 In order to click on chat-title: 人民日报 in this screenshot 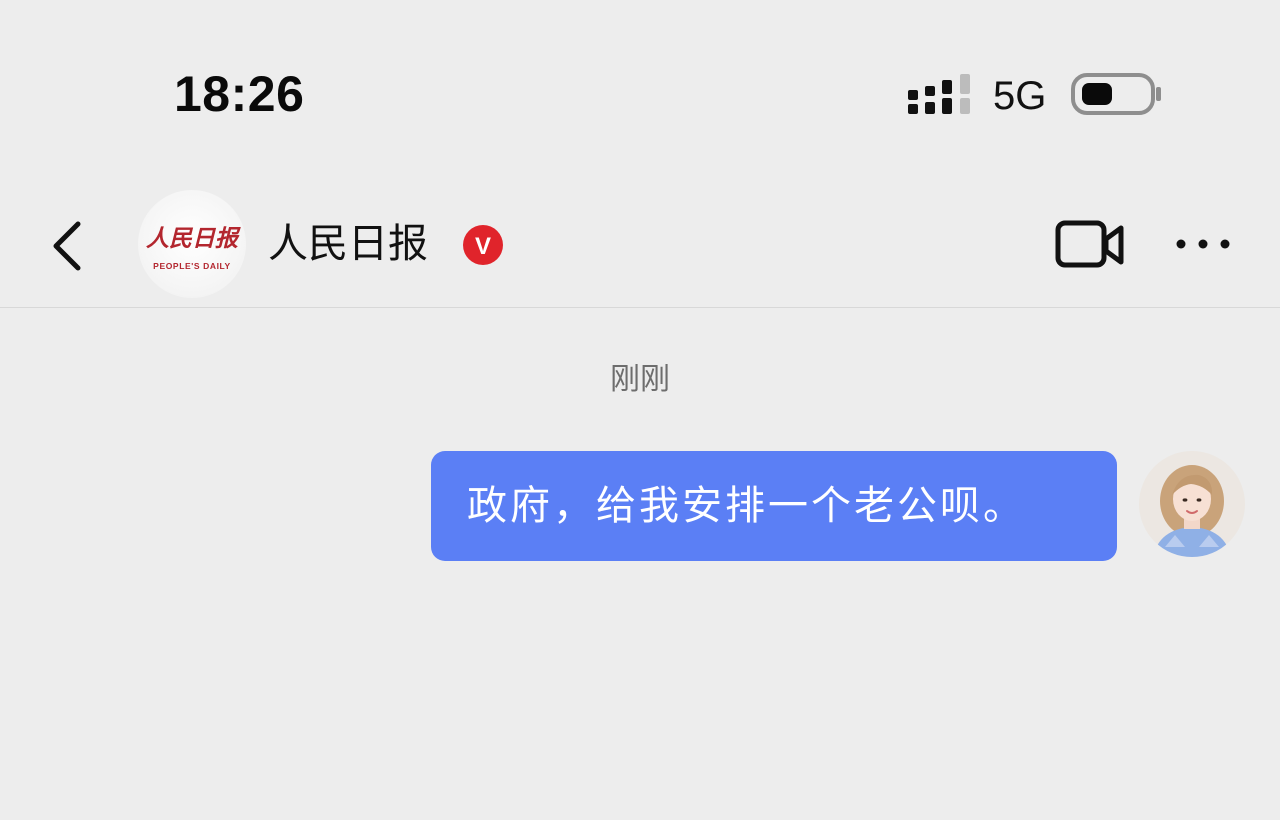, I will do `click(348, 244)`.